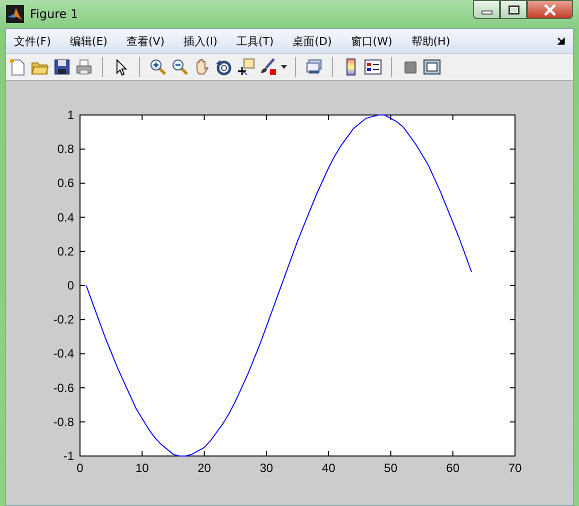  I want to click on x-tick-label: 70, so click(515, 468).